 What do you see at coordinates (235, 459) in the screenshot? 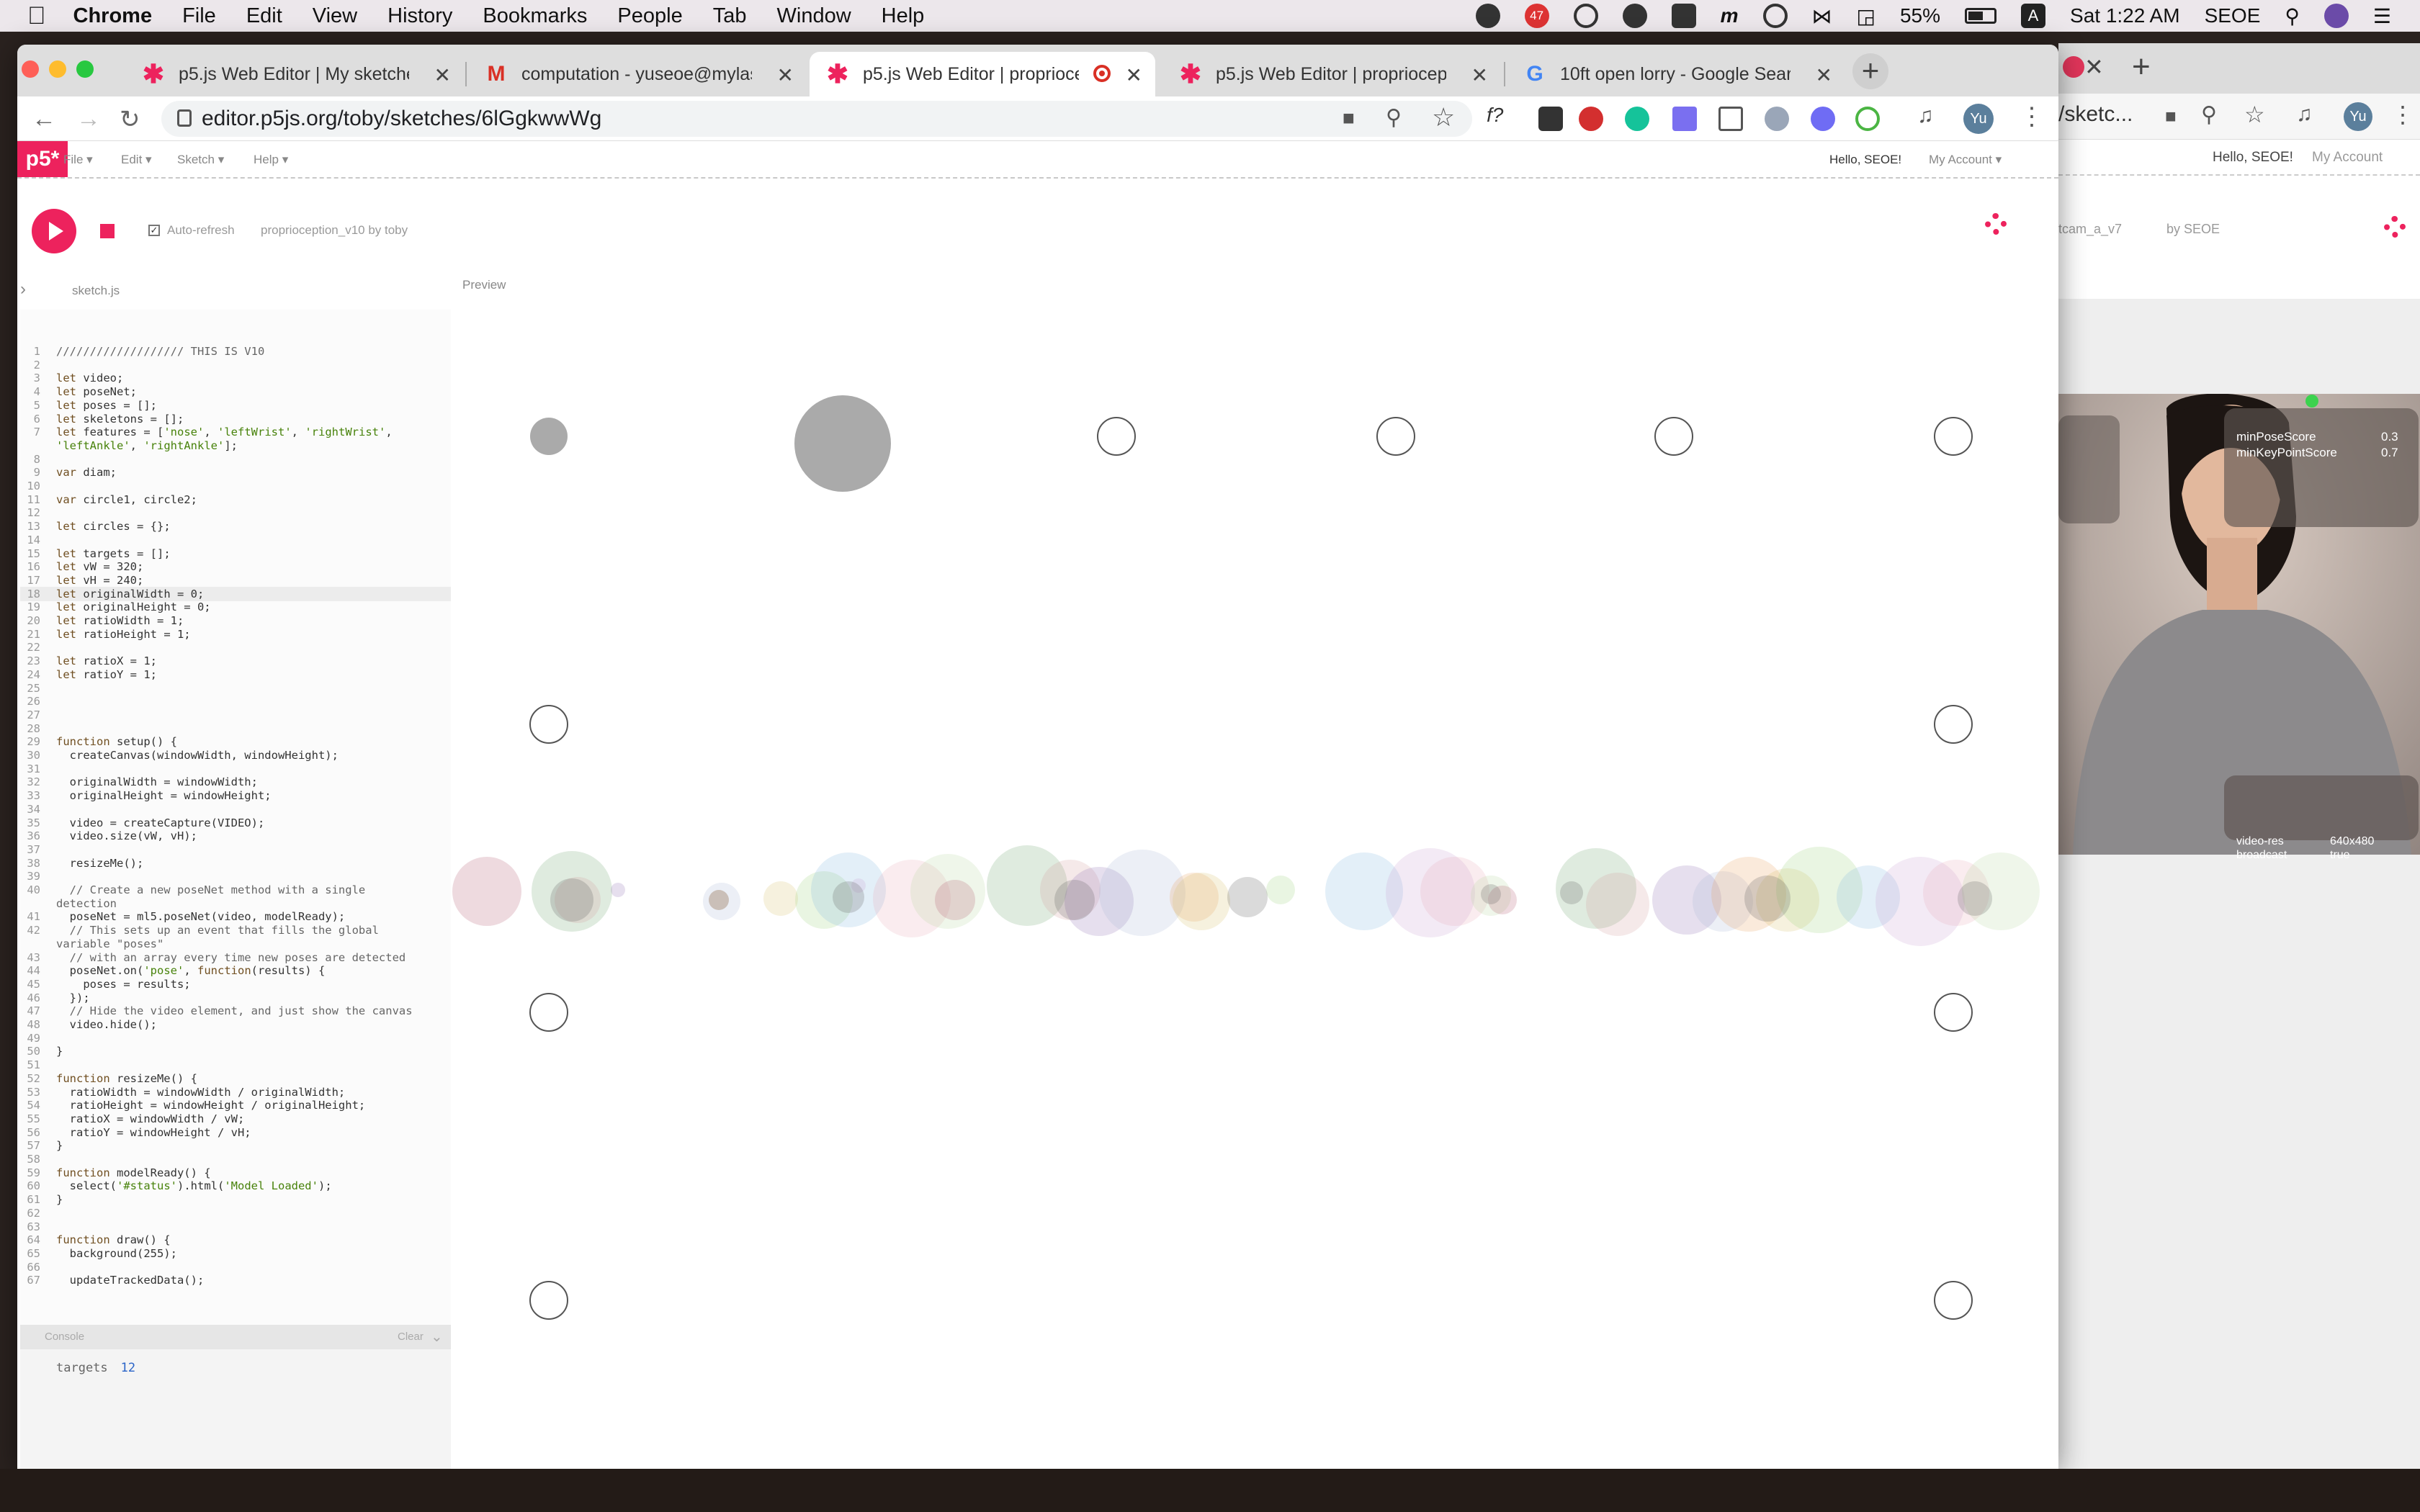
I see `code-line: 8` at bounding box center [235, 459].